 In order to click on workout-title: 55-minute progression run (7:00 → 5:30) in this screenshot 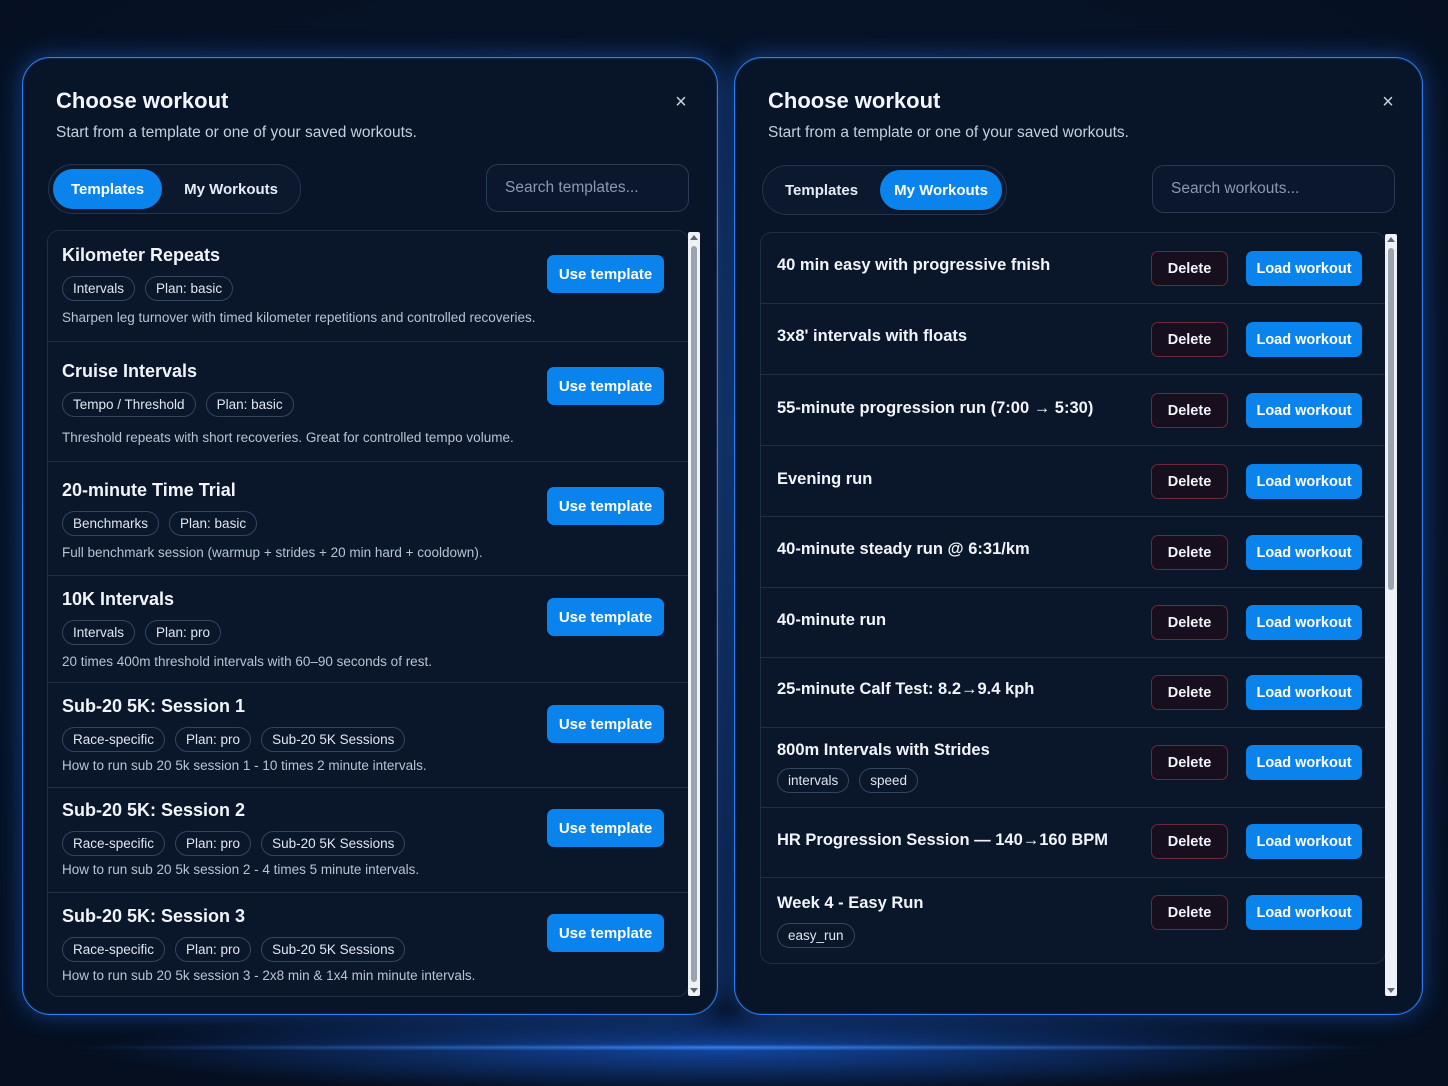, I will do `click(935, 408)`.